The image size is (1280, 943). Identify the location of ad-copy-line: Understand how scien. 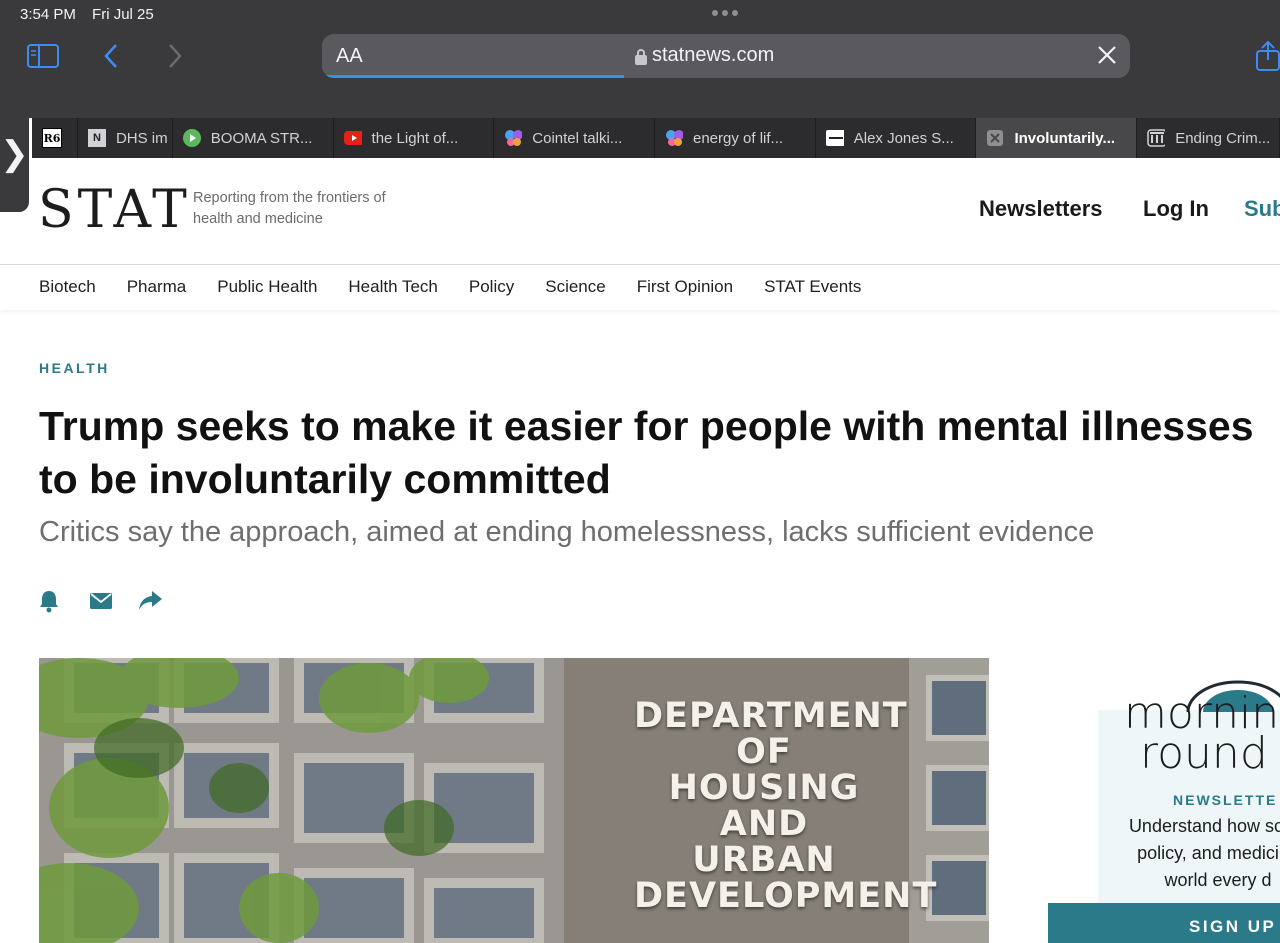
(1204, 826).